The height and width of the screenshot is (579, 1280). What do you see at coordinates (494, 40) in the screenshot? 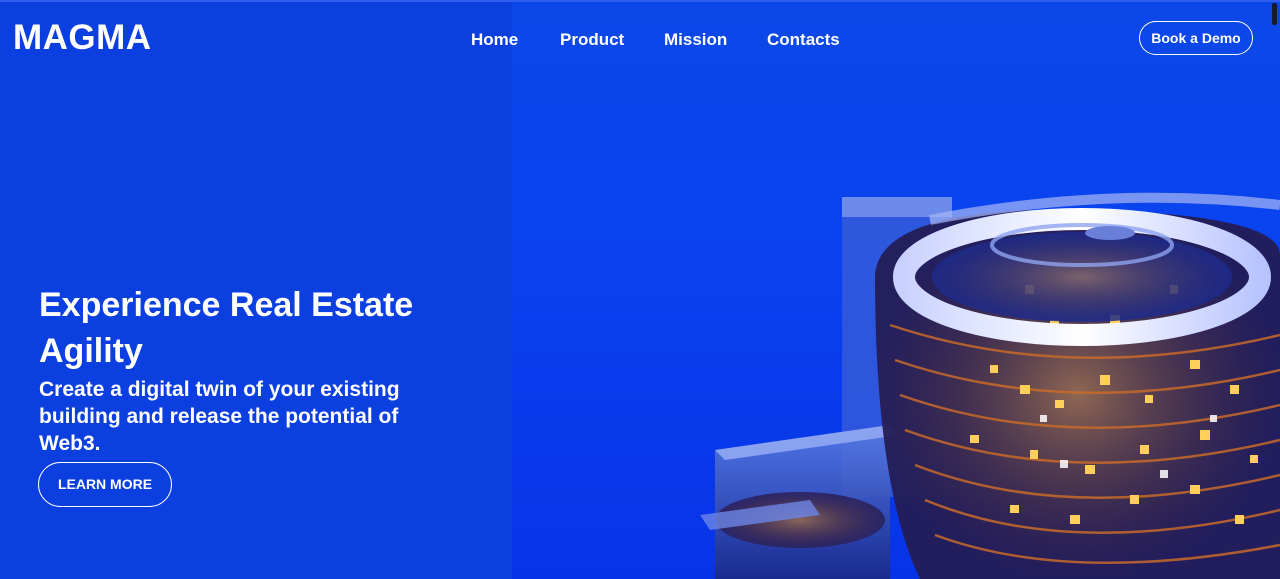
I see `nav-home: Home` at bounding box center [494, 40].